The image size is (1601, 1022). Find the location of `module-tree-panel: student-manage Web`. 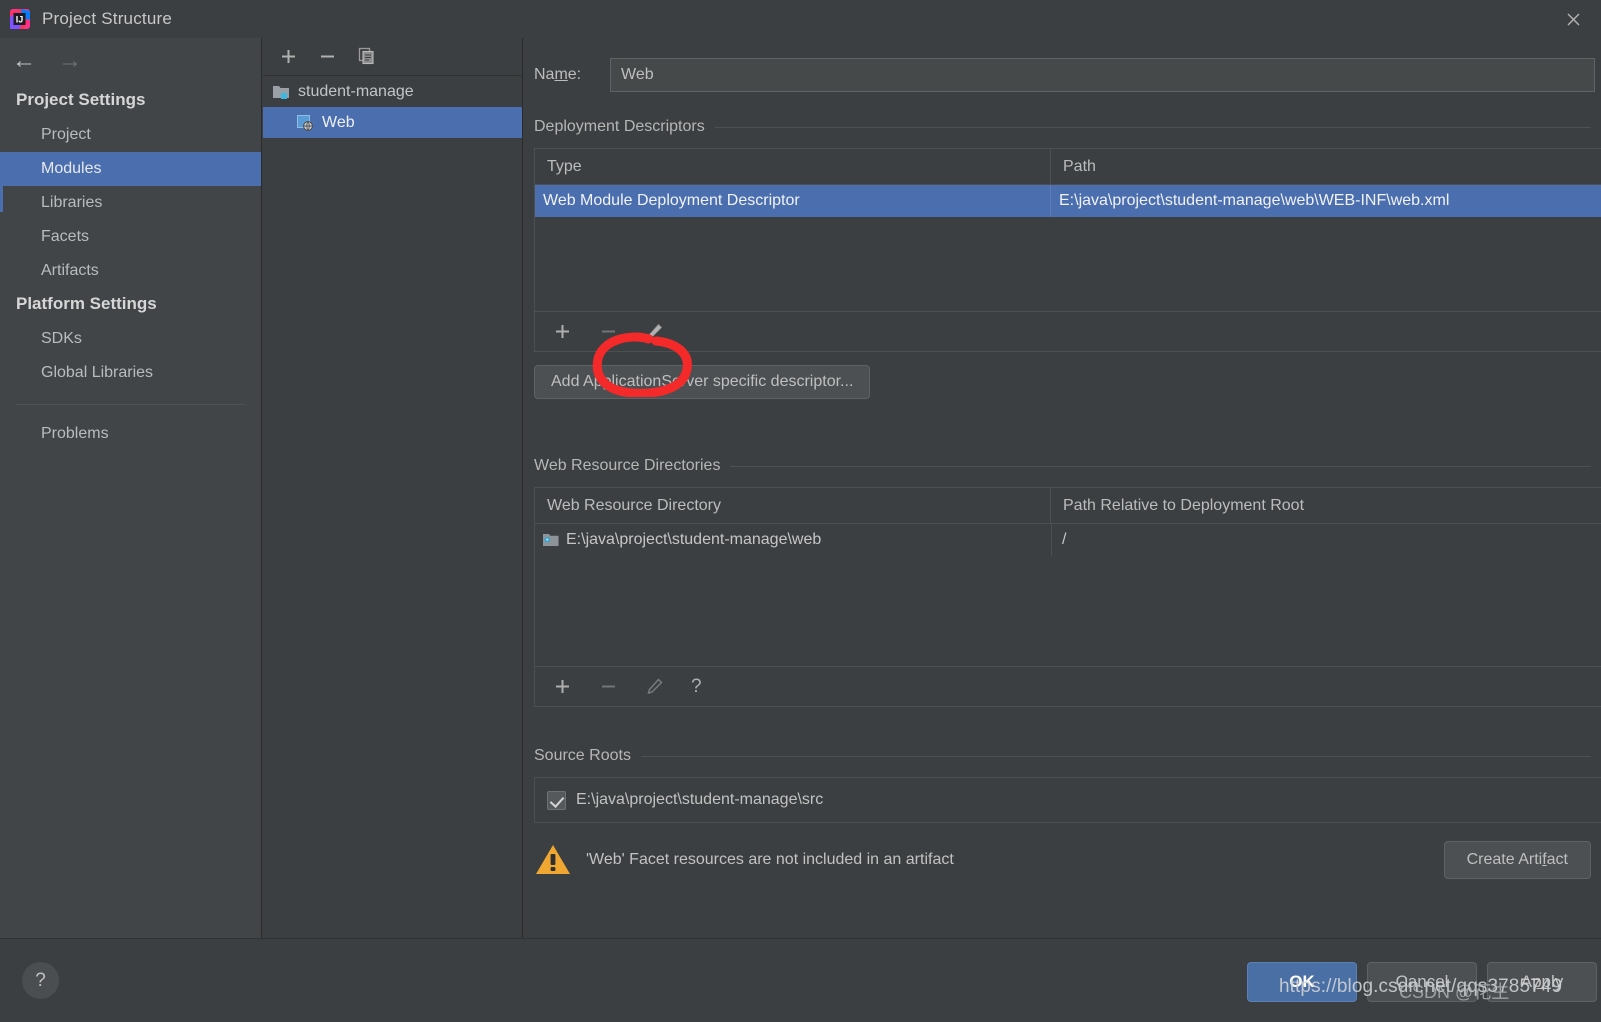

module-tree-panel: student-manage Web is located at coordinates (393, 488).